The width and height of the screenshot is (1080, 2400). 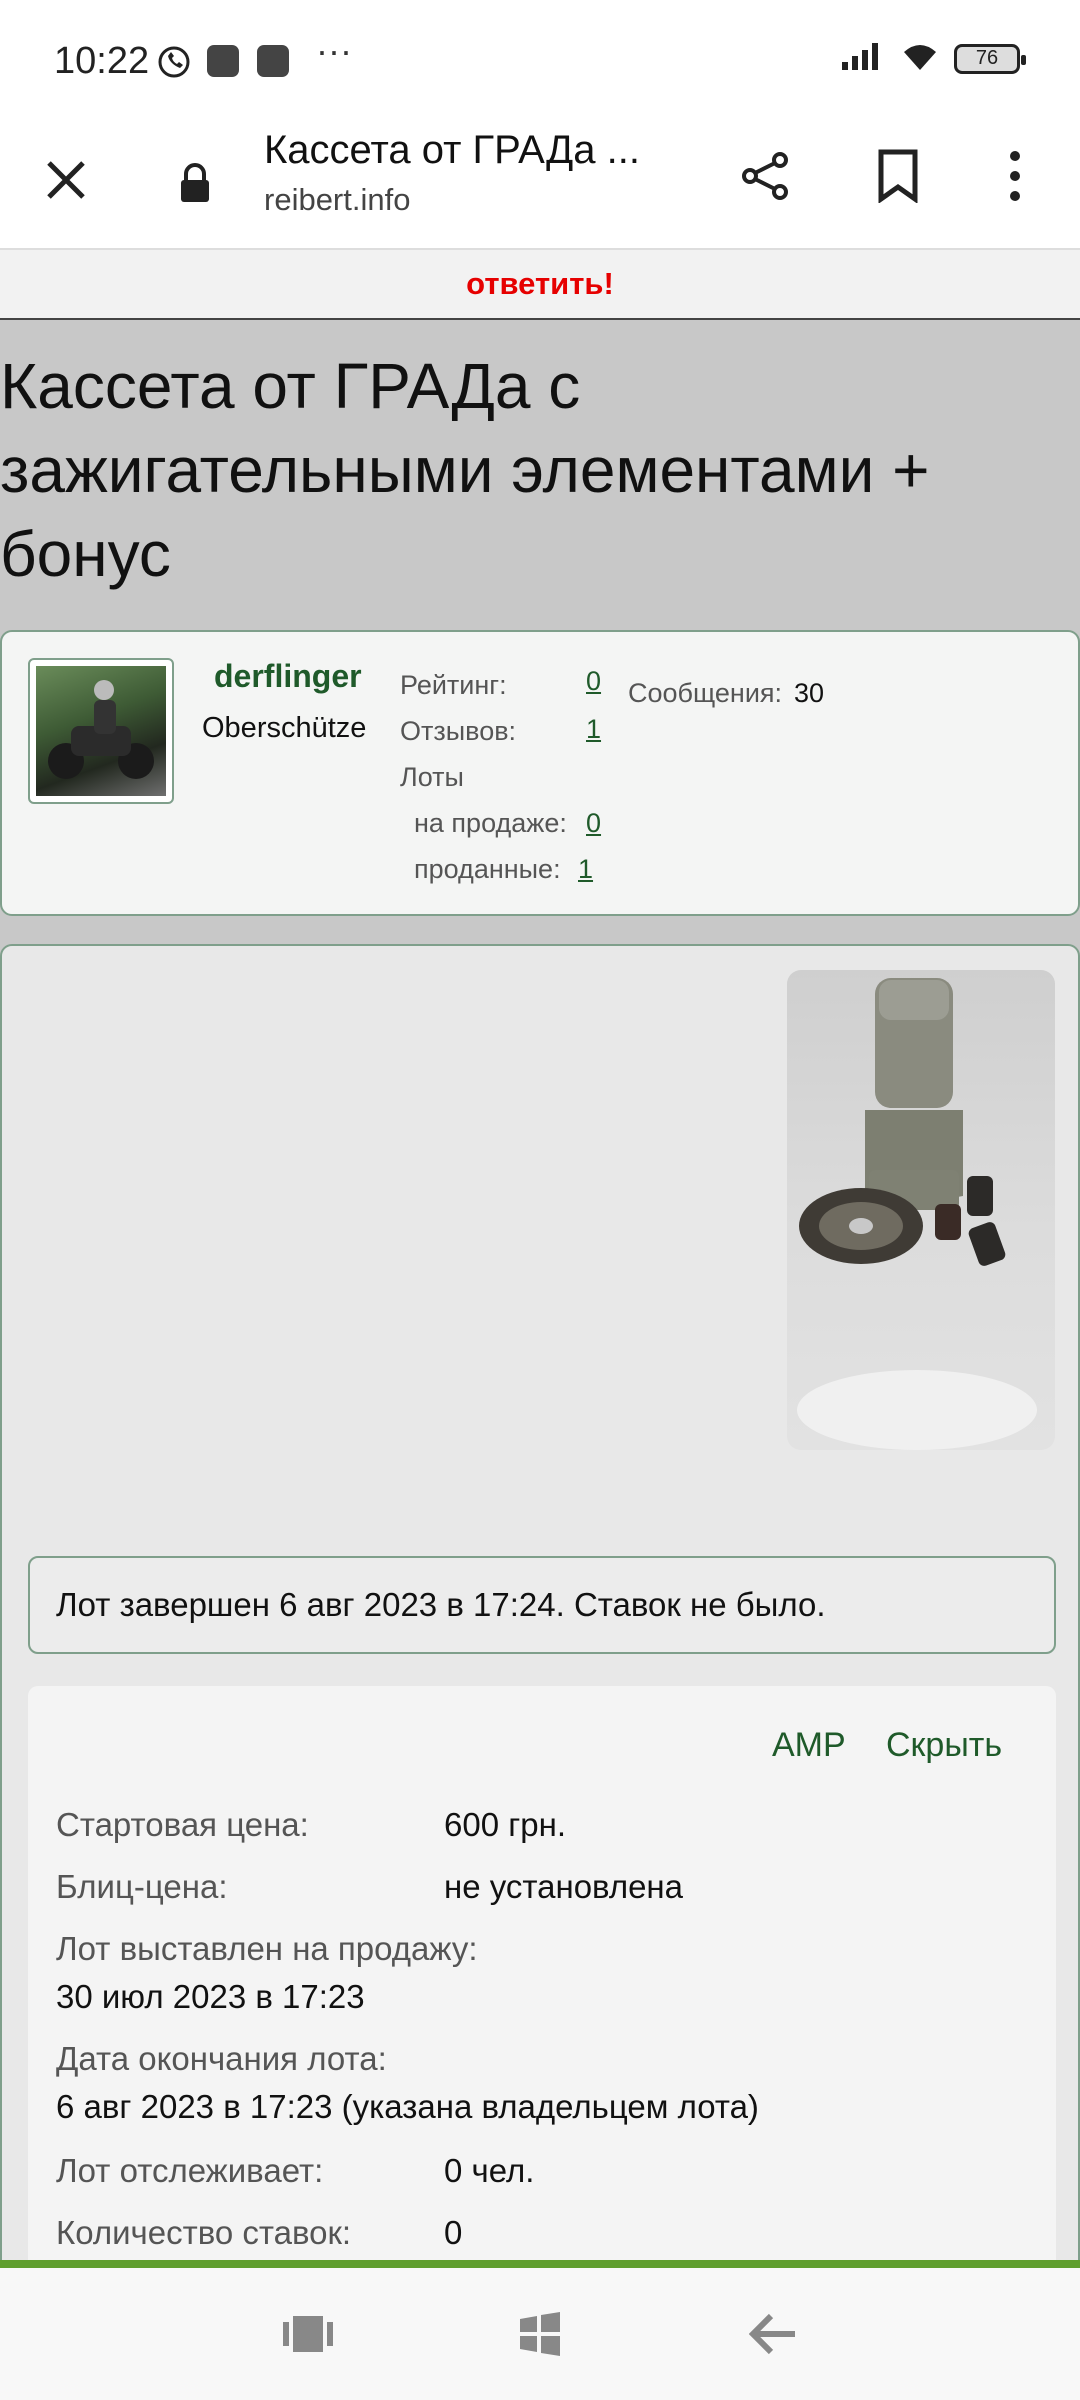 I want to click on on-sale-label: на продаже:, so click(x=490, y=823).